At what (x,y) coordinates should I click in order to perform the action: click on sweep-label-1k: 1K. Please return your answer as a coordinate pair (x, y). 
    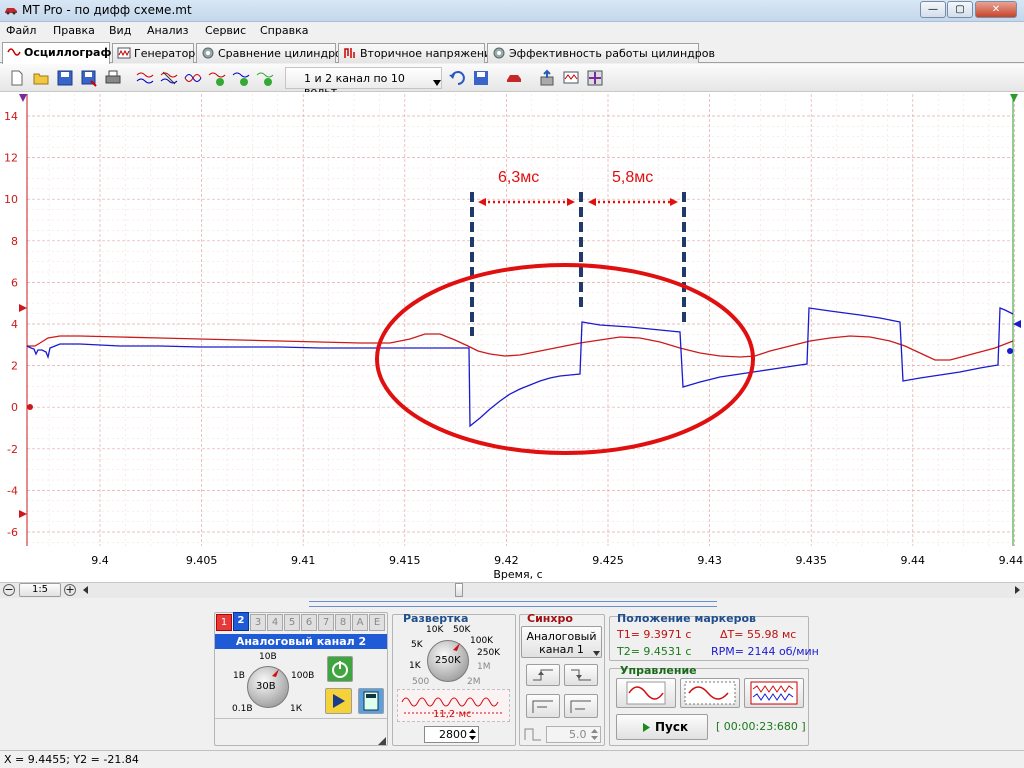
    Looking at the image, I should click on (415, 666).